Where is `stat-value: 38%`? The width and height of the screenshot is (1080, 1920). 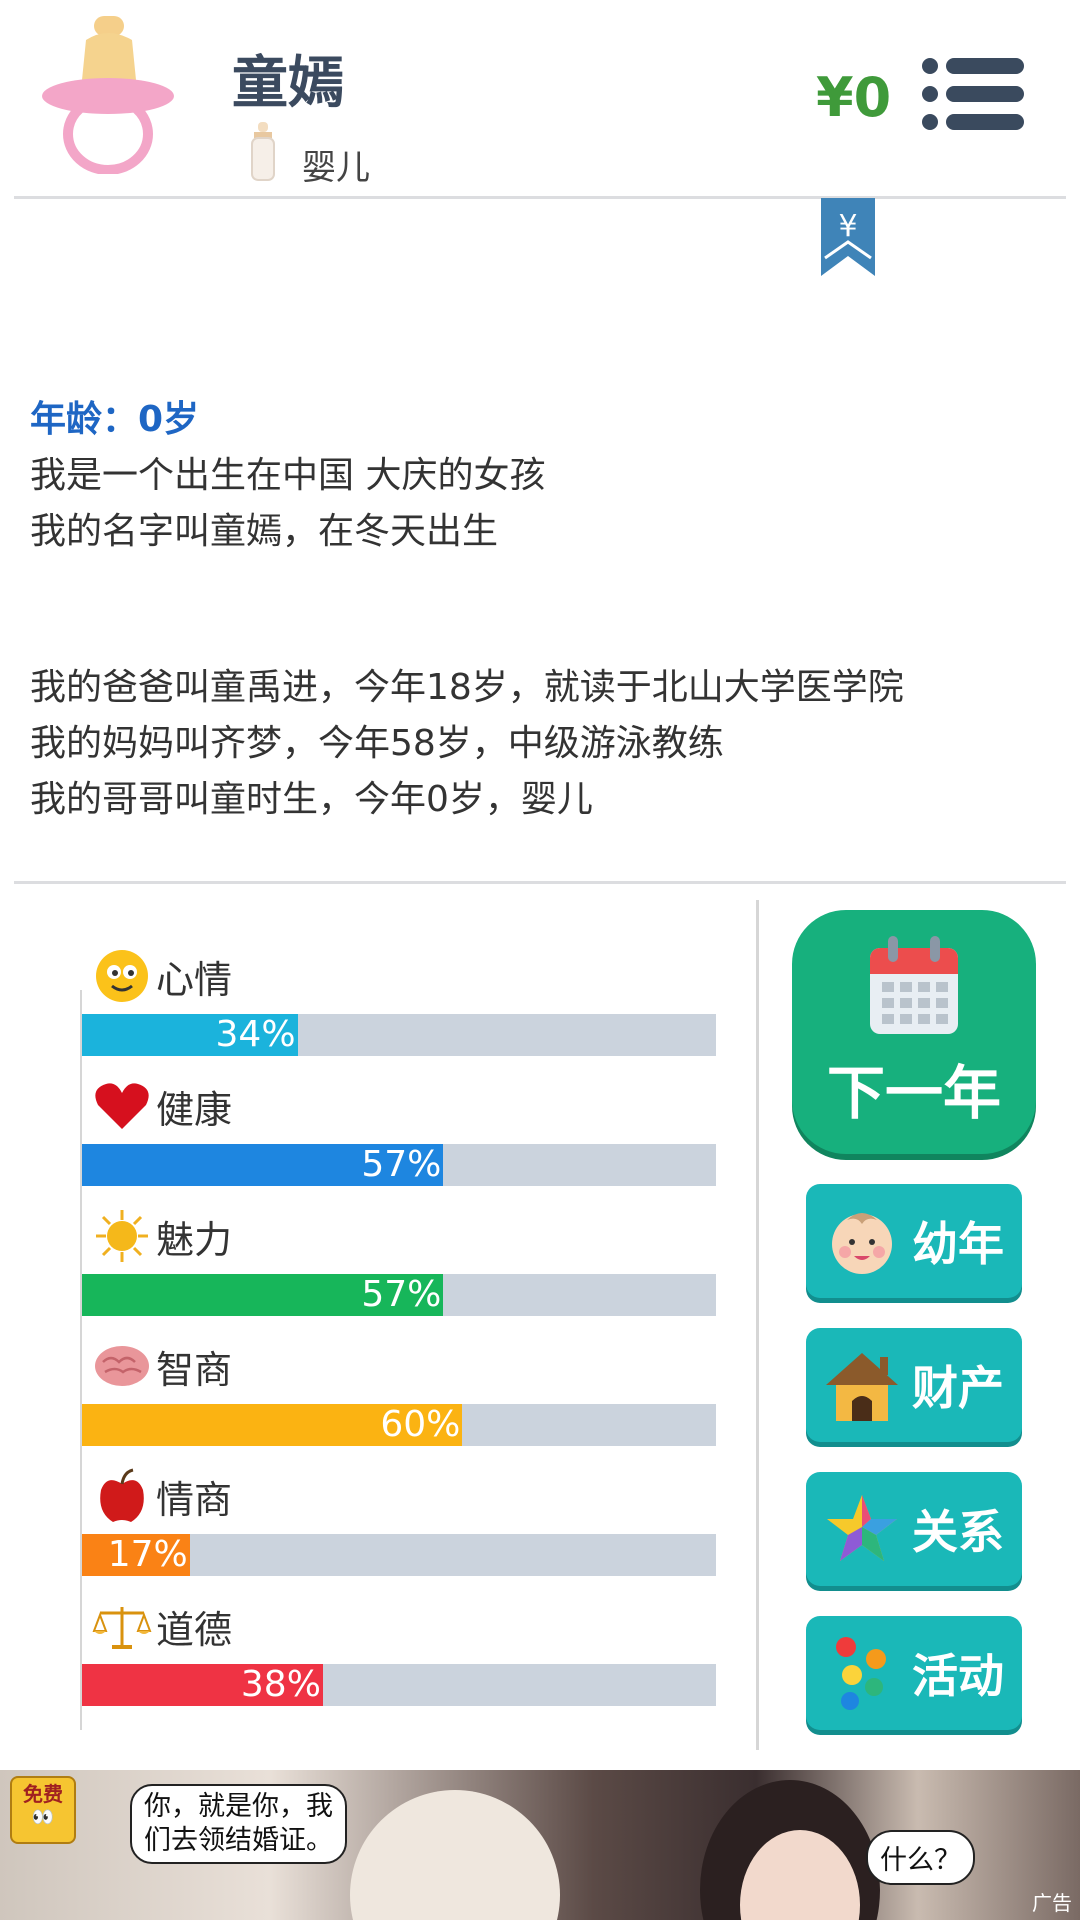
stat-value: 38% is located at coordinates (280, 1684).